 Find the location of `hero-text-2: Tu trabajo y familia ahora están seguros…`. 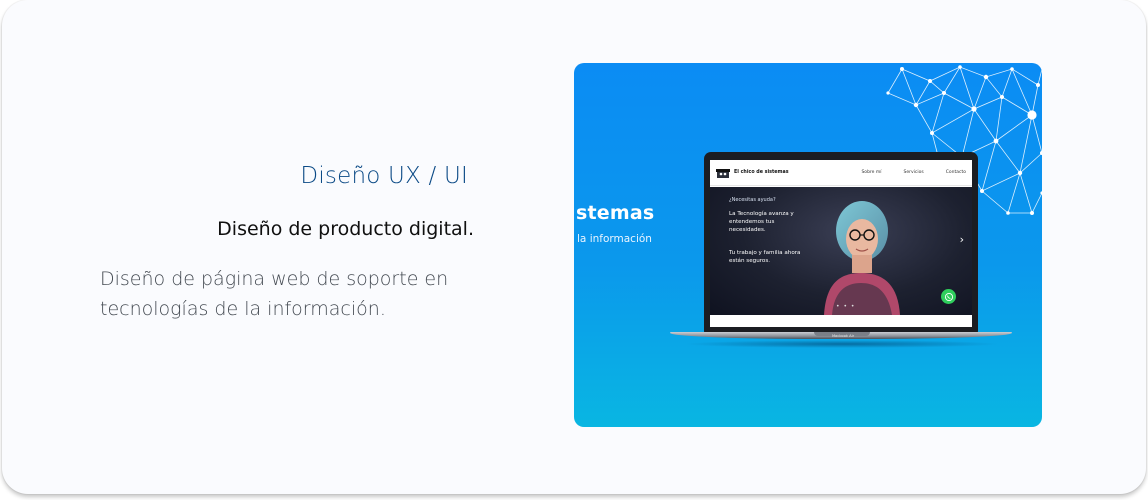

hero-text-2: Tu trabajo y familia ahora están seguros… is located at coordinates (765, 257).